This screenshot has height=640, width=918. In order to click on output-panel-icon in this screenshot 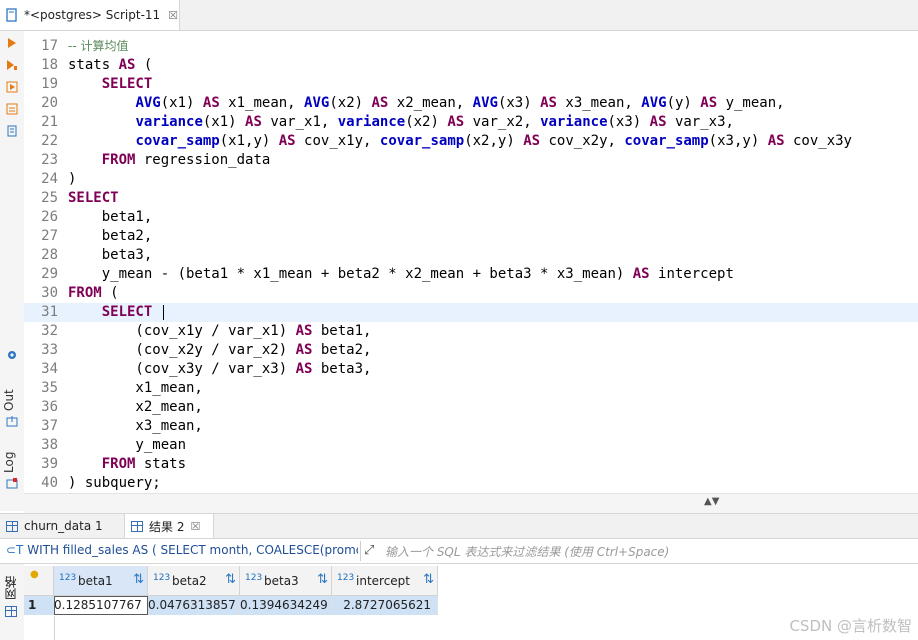, I will do `click(12, 421)`.